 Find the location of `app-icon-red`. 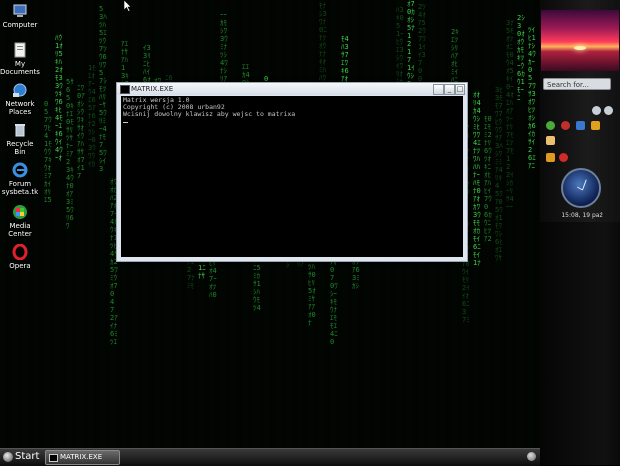

app-icon-red is located at coordinates (565, 125).